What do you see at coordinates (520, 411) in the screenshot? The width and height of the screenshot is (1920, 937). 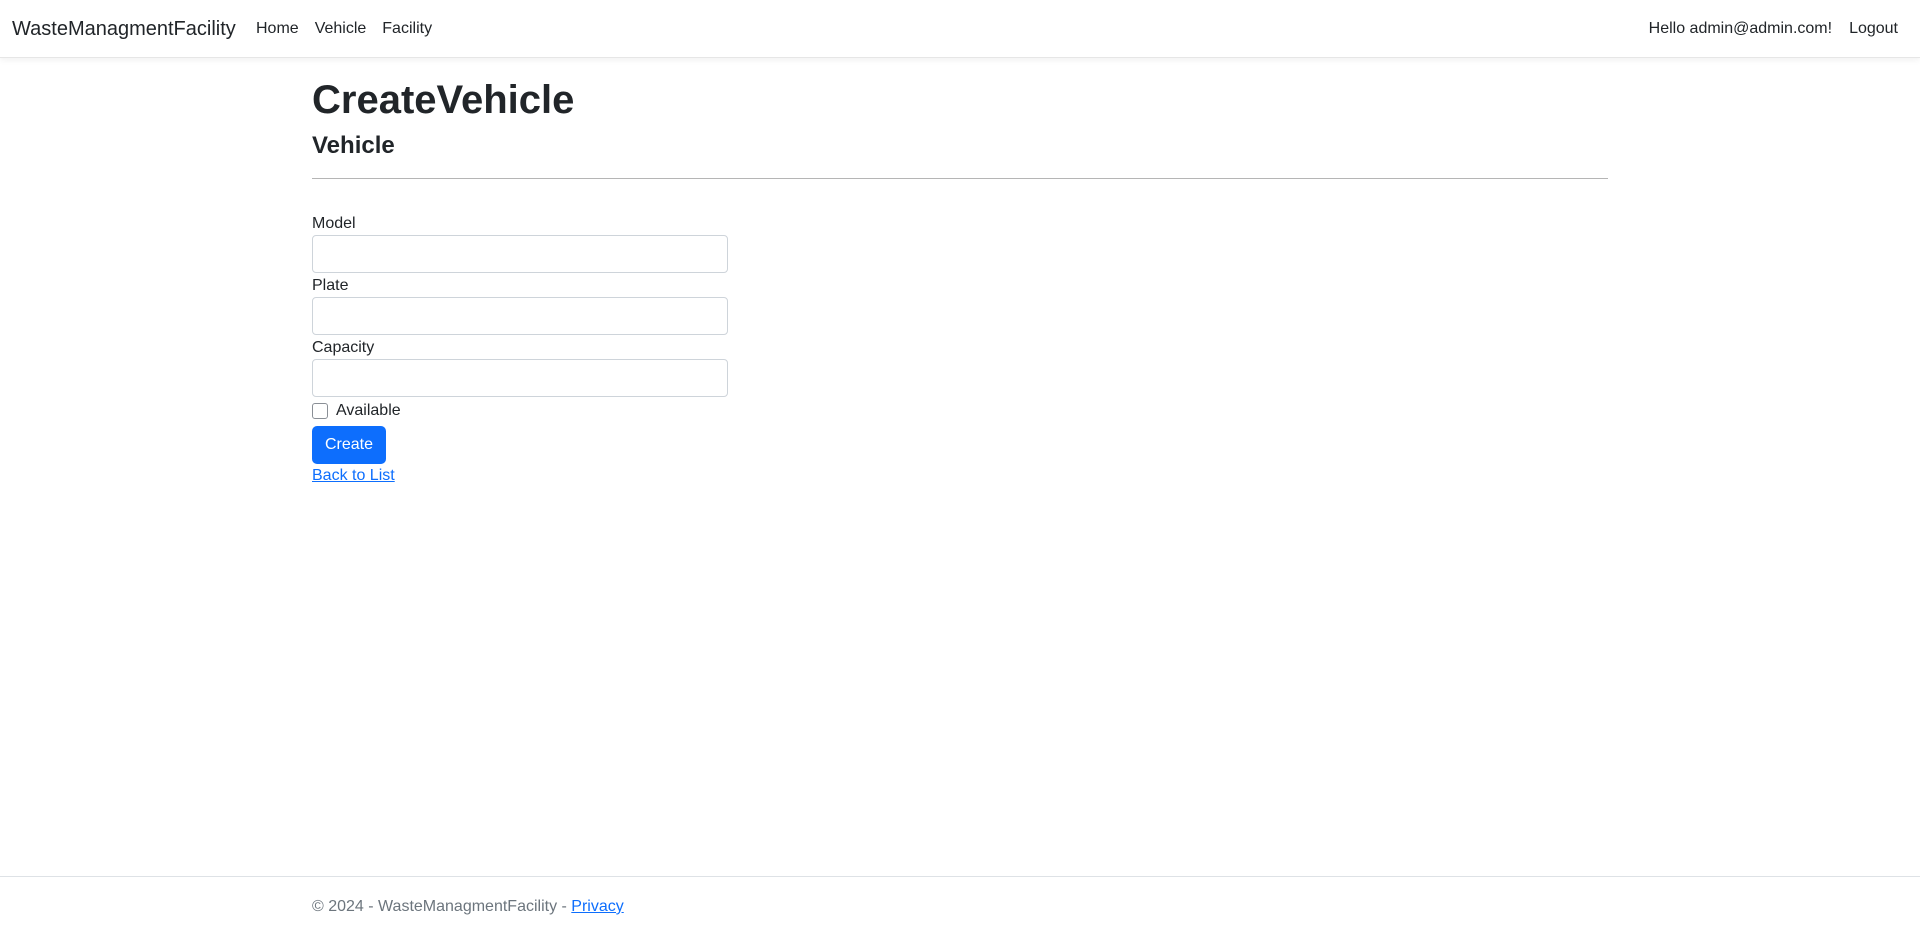 I see `available-row: Available` at bounding box center [520, 411].